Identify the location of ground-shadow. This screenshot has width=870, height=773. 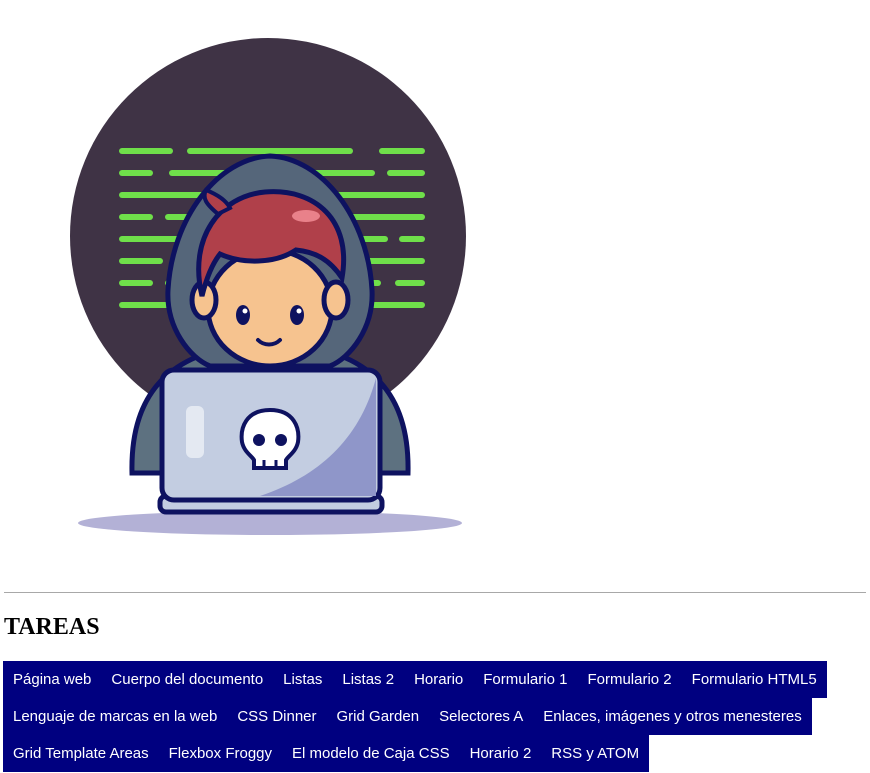
(270, 523).